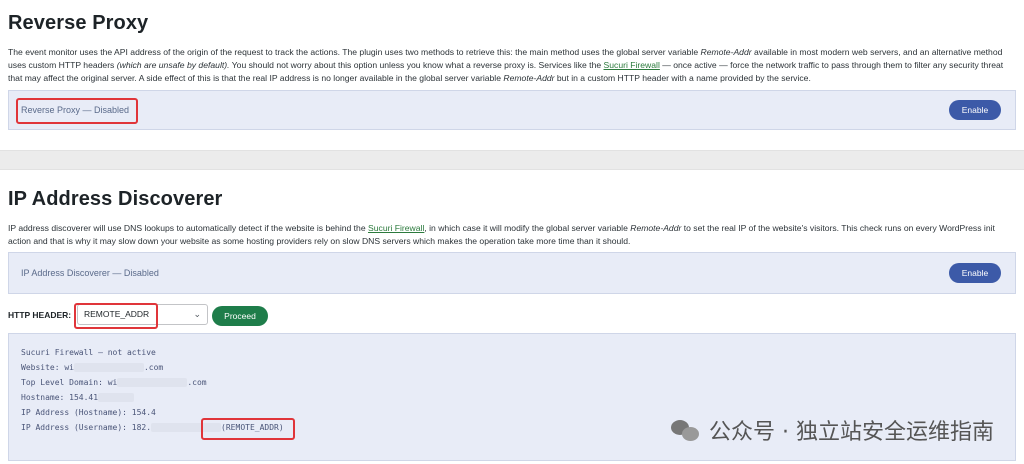  What do you see at coordinates (512, 110) in the screenshot?
I see `reverse-proxy-status-panel: Reverse Proxy — Disabled Enable` at bounding box center [512, 110].